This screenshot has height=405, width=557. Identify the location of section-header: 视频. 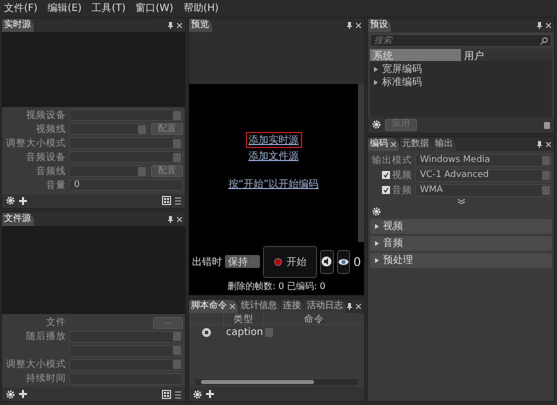
(461, 226).